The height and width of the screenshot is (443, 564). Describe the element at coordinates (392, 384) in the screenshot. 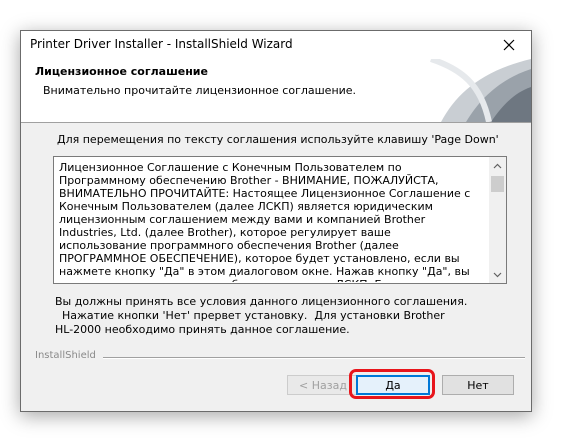

I see `yes-button-highlight` at that location.